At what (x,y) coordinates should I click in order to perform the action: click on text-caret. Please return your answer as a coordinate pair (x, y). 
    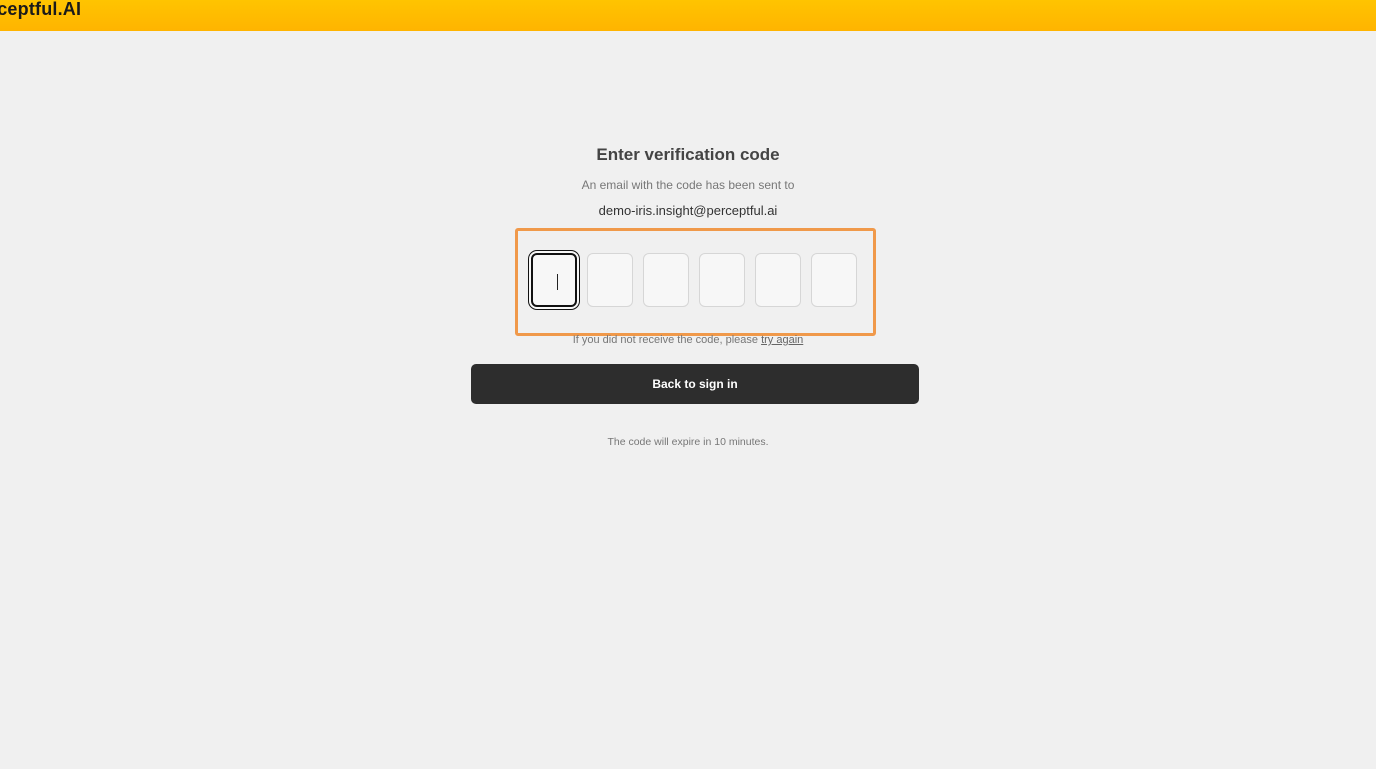
    Looking at the image, I should click on (557, 282).